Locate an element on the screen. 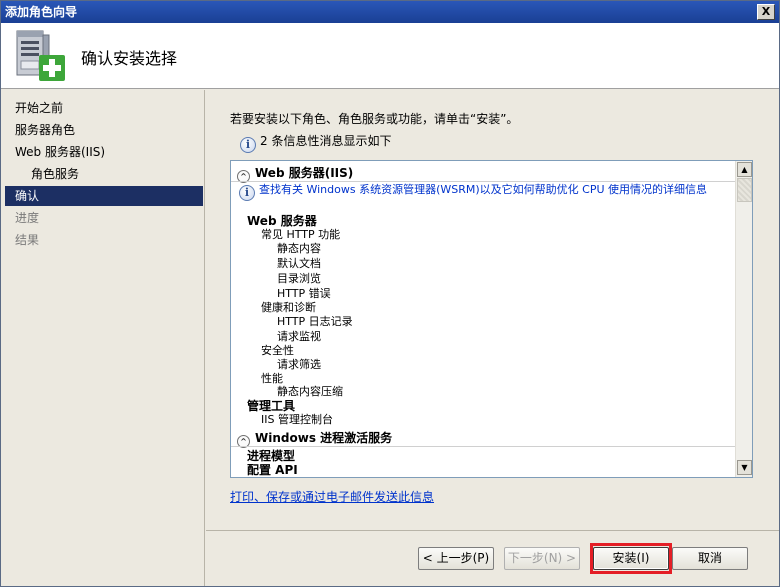 The image size is (780, 587). section-header-was: ^ Windows 进程激活服务 is located at coordinates (315, 439).